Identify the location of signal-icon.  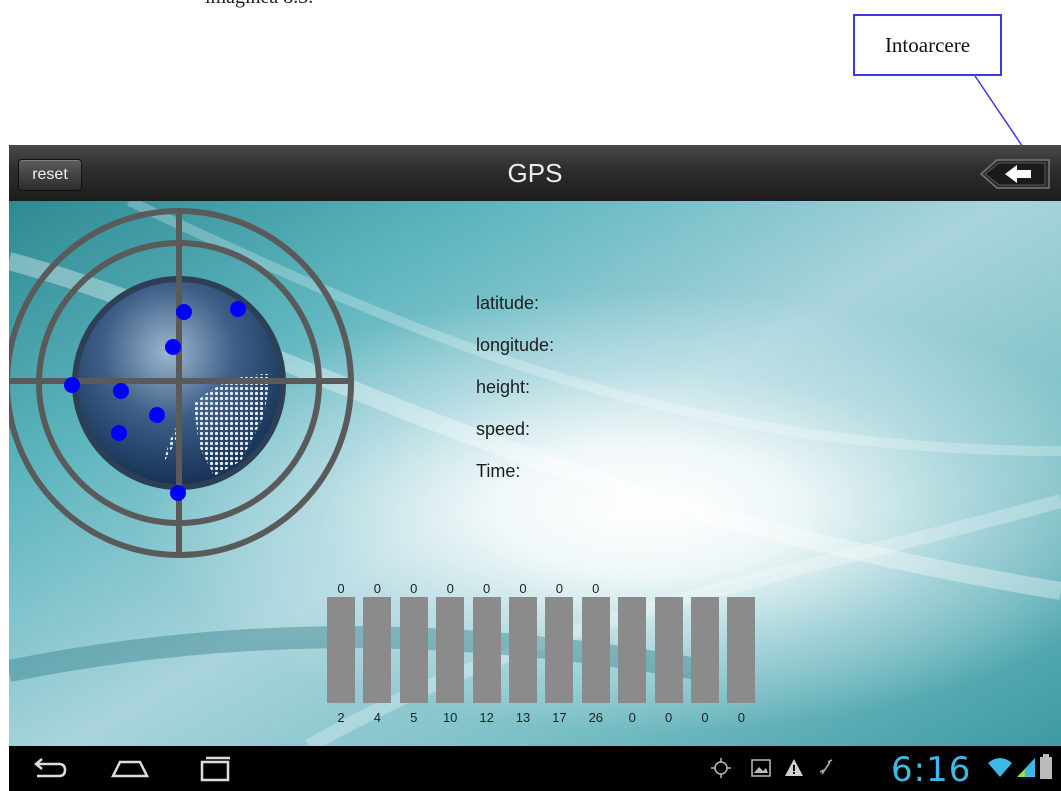
(1026, 767).